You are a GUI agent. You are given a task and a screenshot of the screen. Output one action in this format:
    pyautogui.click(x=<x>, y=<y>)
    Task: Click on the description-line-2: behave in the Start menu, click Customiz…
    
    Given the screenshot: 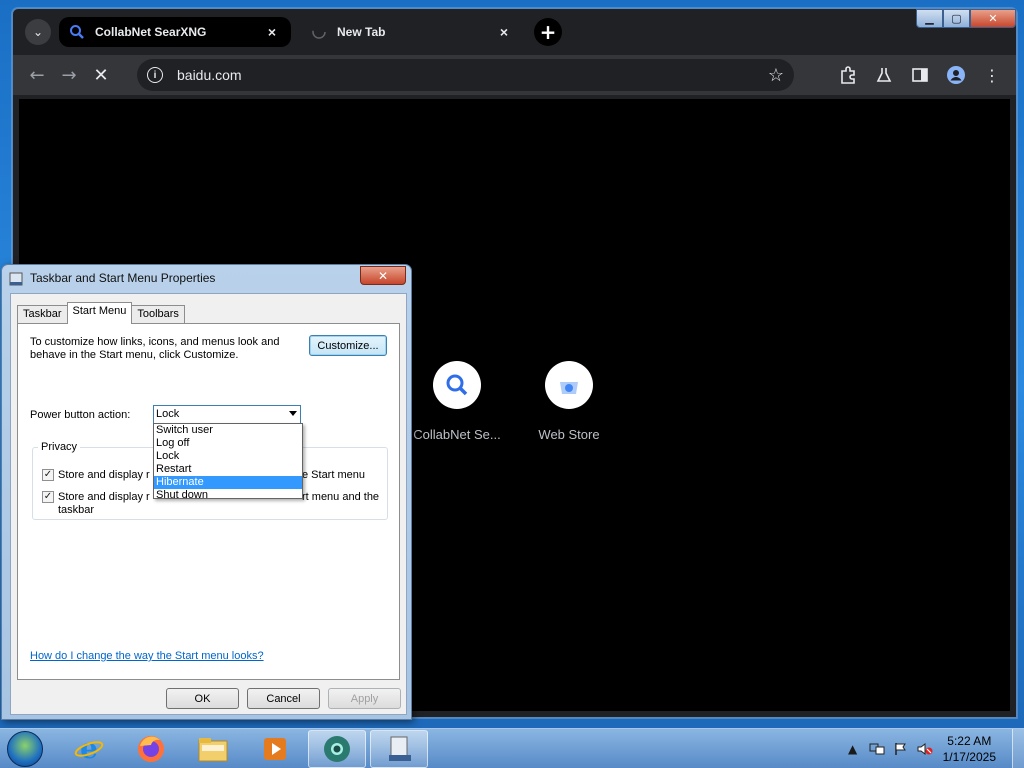 What is the action you would take?
    pyautogui.click(x=134, y=355)
    